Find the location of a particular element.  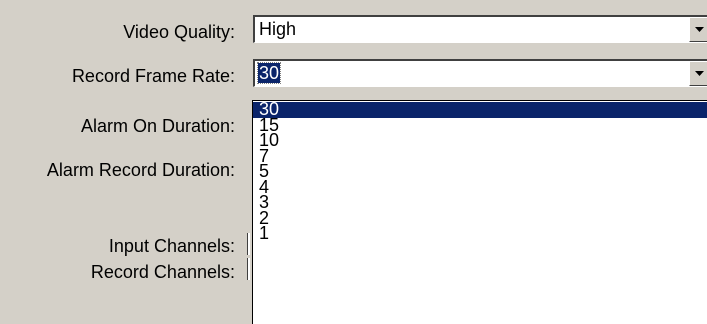

record-channels-field is located at coordinates (248, 269).